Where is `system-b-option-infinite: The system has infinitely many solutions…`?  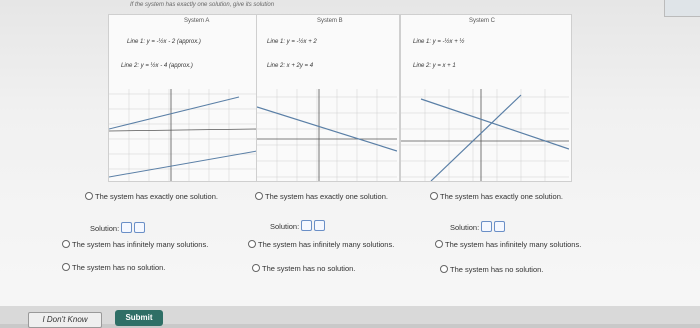
system-b-option-infinite: The system has infinitely many solutions… is located at coordinates (328, 244).